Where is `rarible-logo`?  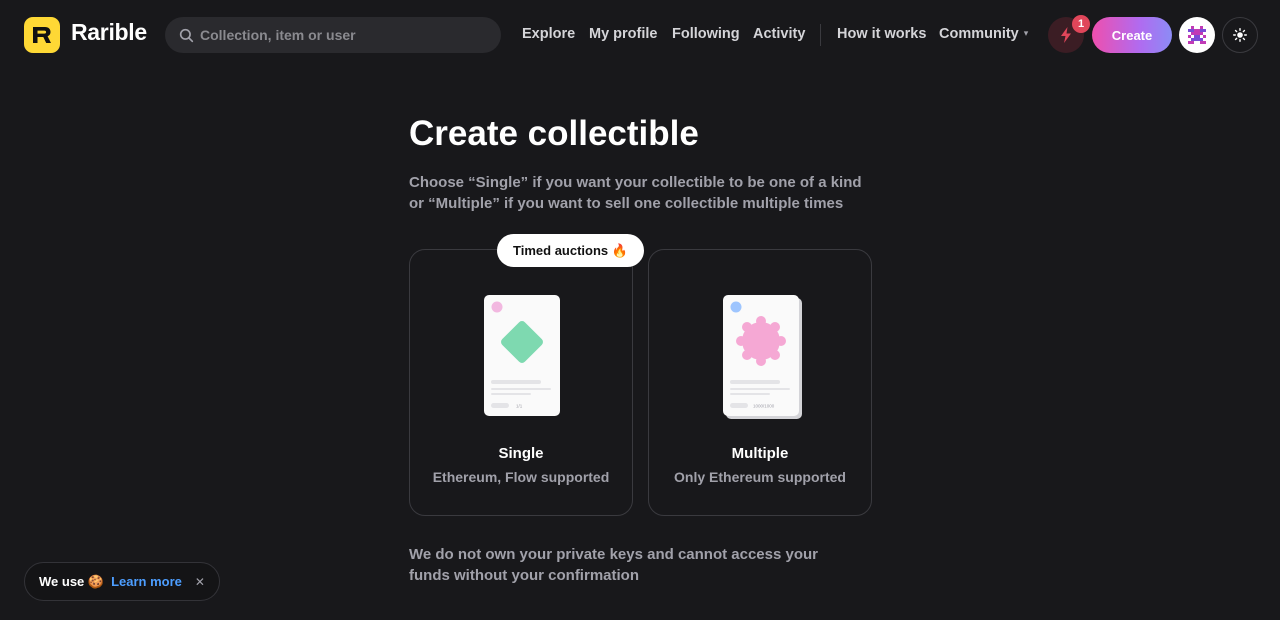
rarible-logo is located at coordinates (42, 35).